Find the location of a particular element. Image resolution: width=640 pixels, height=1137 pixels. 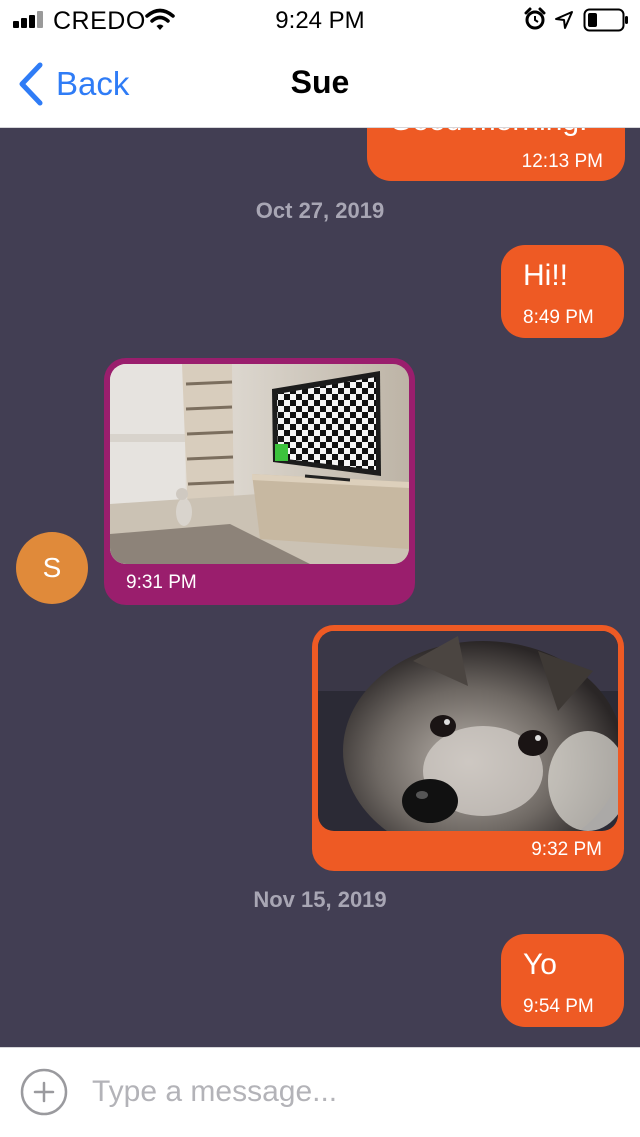

status-bar: CREDO 9:24 PM is located at coordinates (320, 20).